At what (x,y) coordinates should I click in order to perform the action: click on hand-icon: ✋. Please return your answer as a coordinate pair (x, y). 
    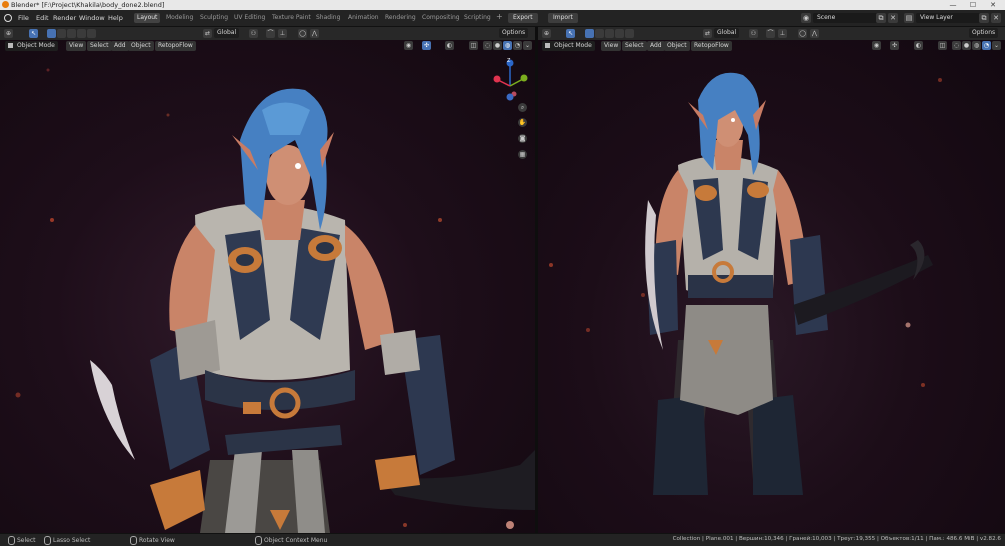
    Looking at the image, I should click on (522, 122).